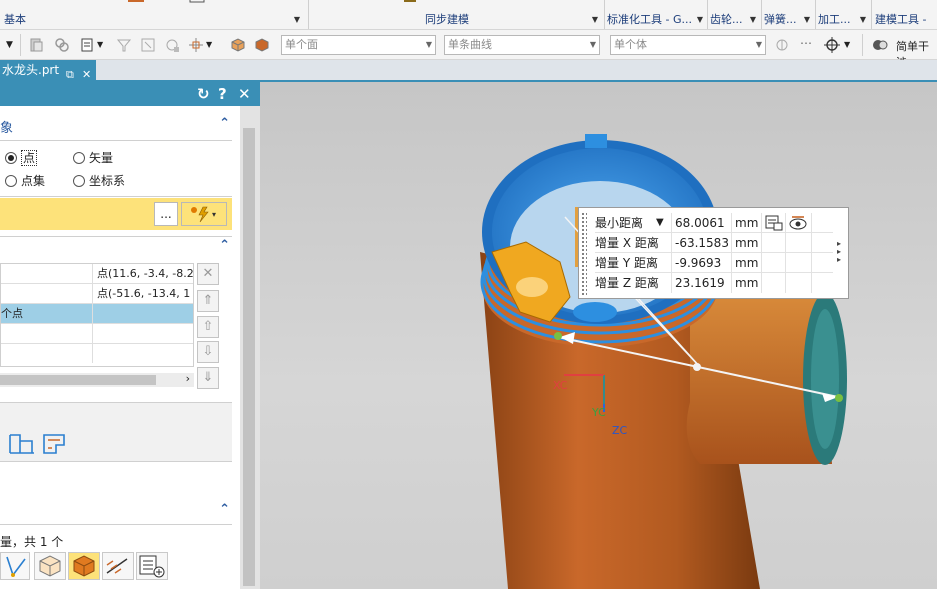  I want to click on inferred-point-button: ▾, so click(204, 214).